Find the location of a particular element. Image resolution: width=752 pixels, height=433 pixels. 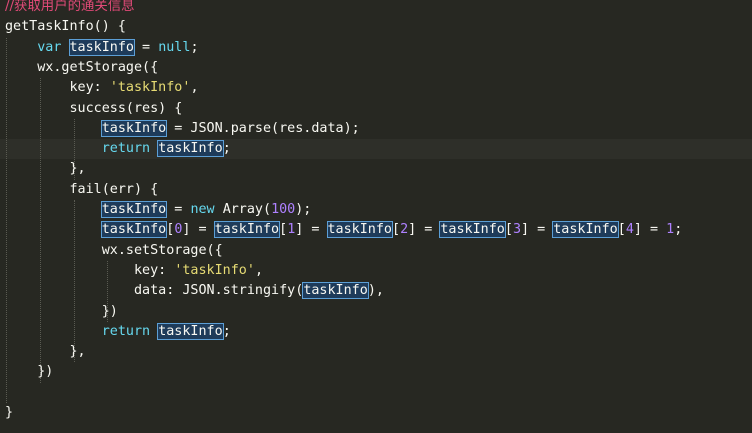

number-token: 1 is located at coordinates (670, 230).